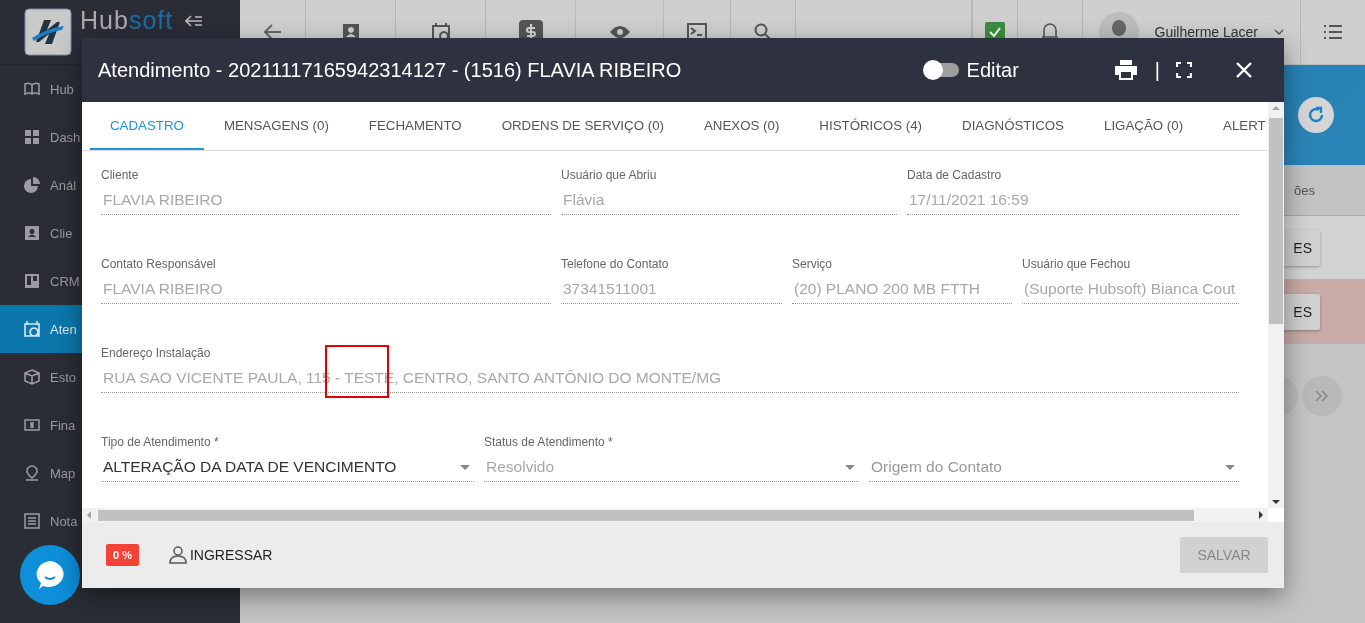  Describe the element at coordinates (390, 70) in the screenshot. I see `dialog-title: Atendimento - 20211117165942314127 - (1516) FLAVIA RIBEIRO` at that location.